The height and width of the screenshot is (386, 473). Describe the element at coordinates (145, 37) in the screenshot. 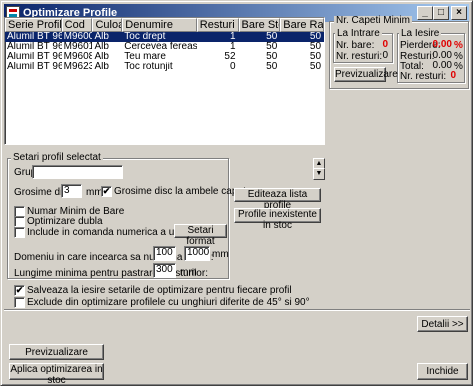

I see `cell-denumire: Toc drept` at that location.